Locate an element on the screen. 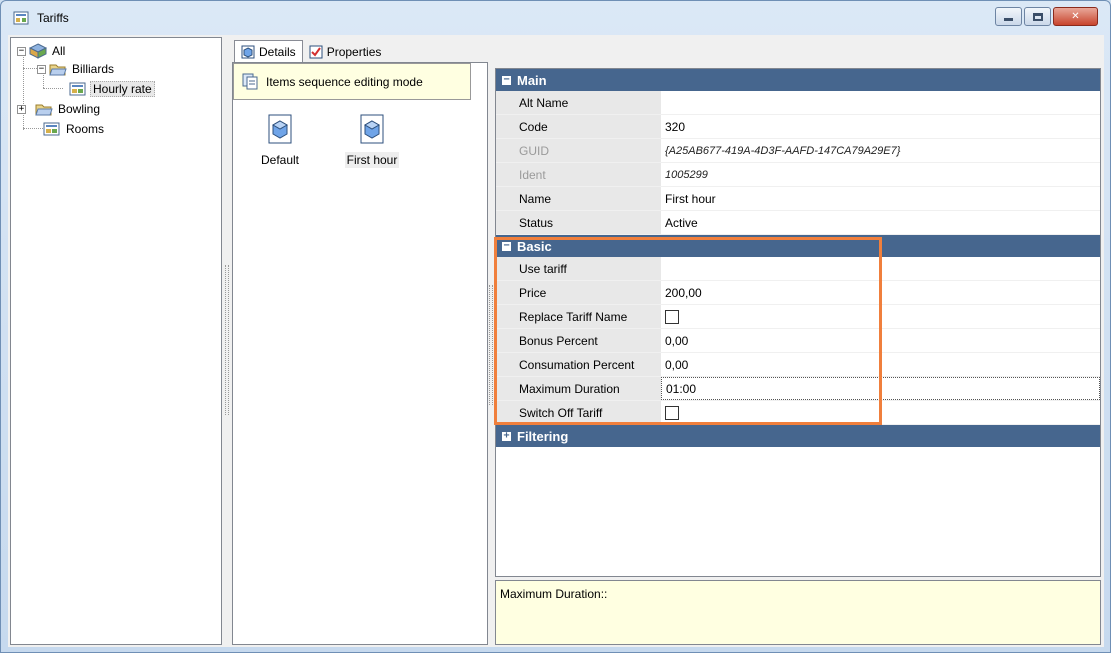 The width and height of the screenshot is (1111, 653). tariff-item-default: Default is located at coordinates (280, 140).